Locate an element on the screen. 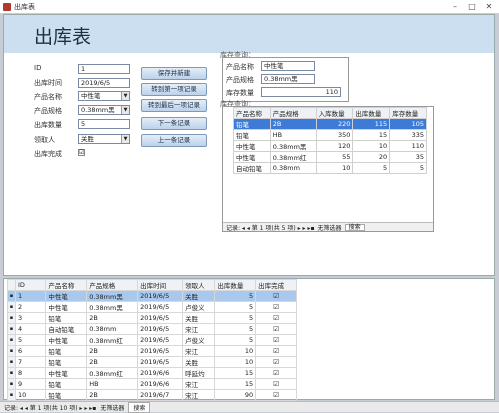  cell: 90 is located at coordinates (235, 395).